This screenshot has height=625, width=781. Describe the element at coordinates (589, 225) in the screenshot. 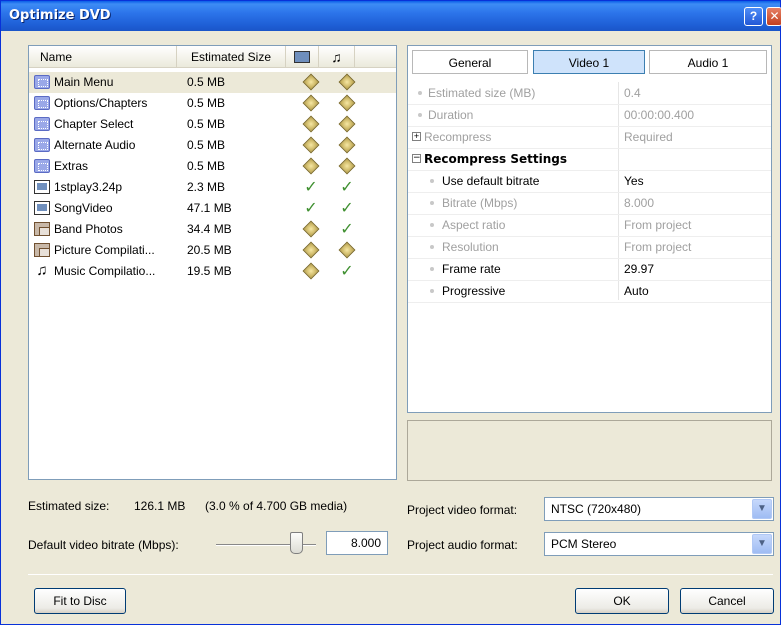

I see `prop-aspect-ratio: Aspect ratio From project` at that location.